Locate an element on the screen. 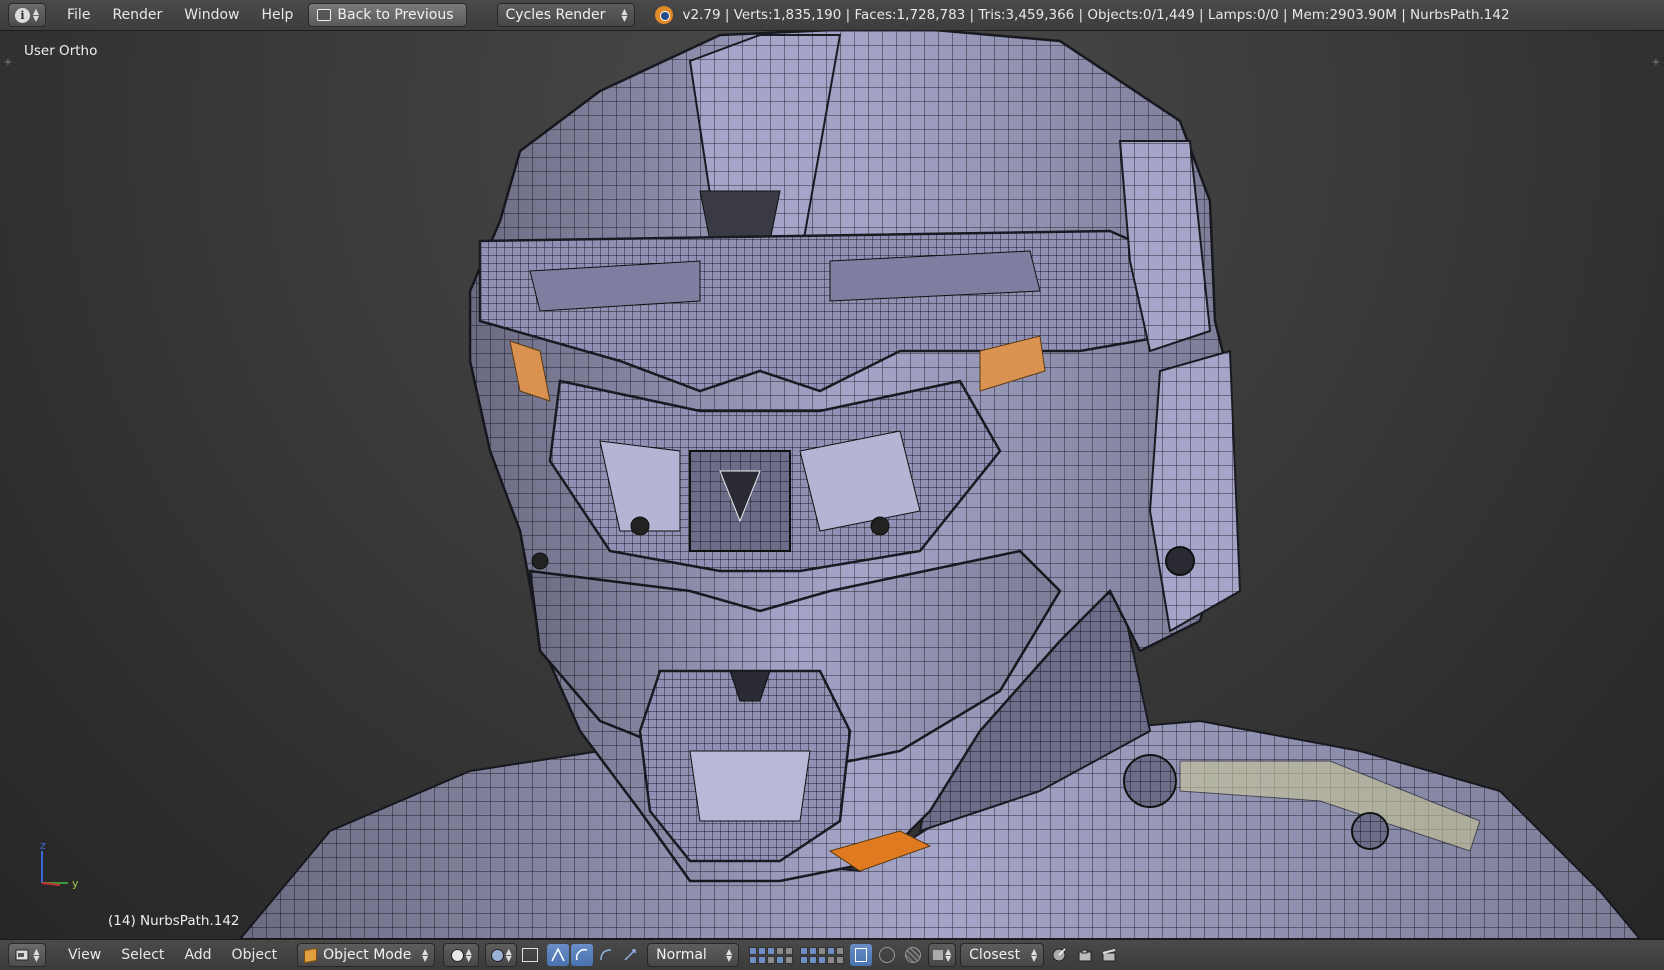 The image size is (1664, 970). camera-icon is located at coordinates (1085, 955).